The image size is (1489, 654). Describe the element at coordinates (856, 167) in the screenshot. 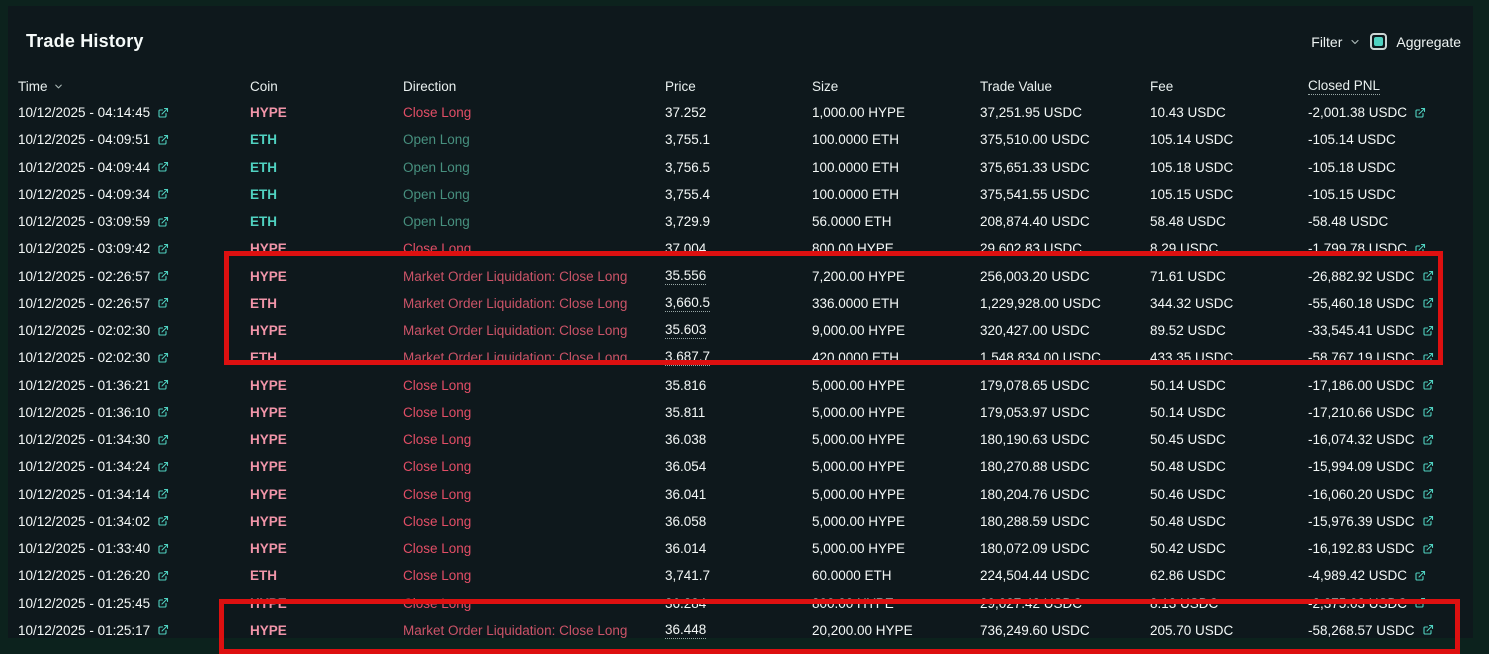

I see `trade-size: 100.0000 ETH` at that location.